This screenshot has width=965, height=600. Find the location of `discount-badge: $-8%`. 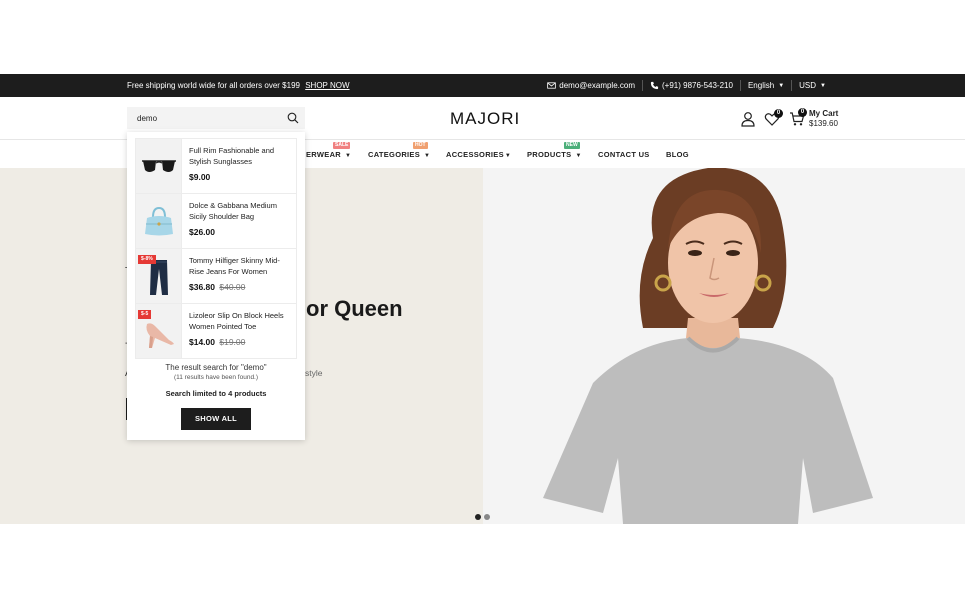

discount-badge: $-8% is located at coordinates (147, 259).